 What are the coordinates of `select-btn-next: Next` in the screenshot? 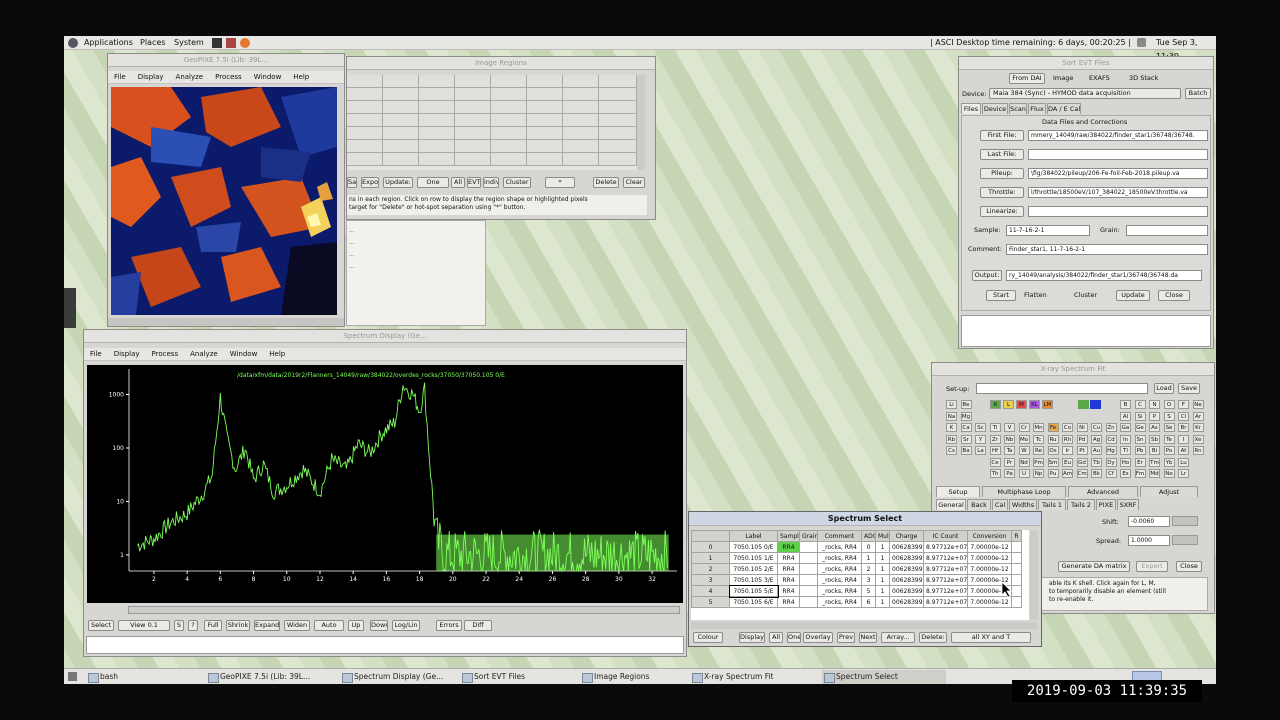 It's located at (868, 637).